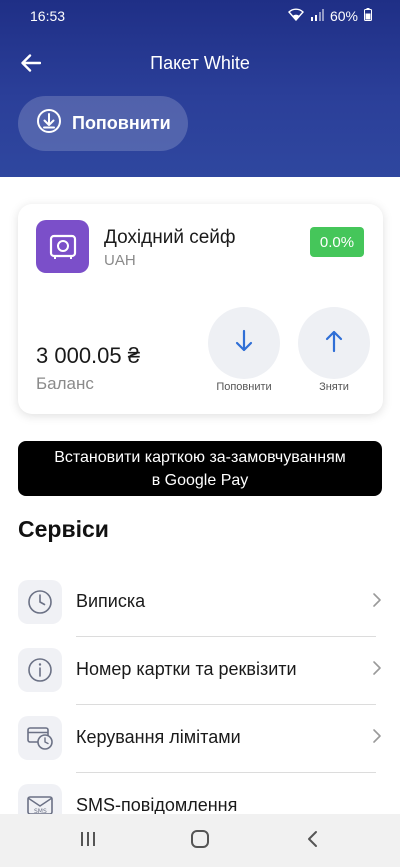 This screenshot has height=867, width=400. I want to click on arrow-up-icon, so click(334, 343).